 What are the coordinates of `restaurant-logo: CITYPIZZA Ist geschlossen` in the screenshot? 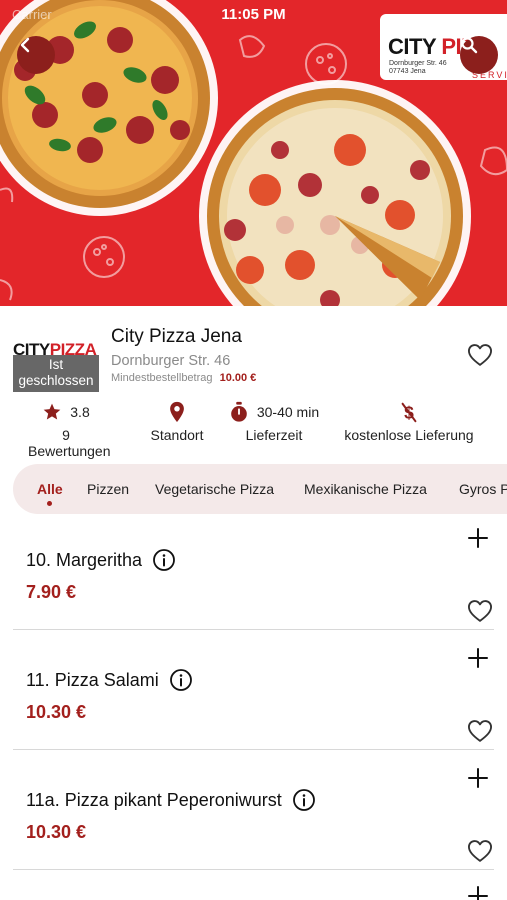 It's located at (56, 363).